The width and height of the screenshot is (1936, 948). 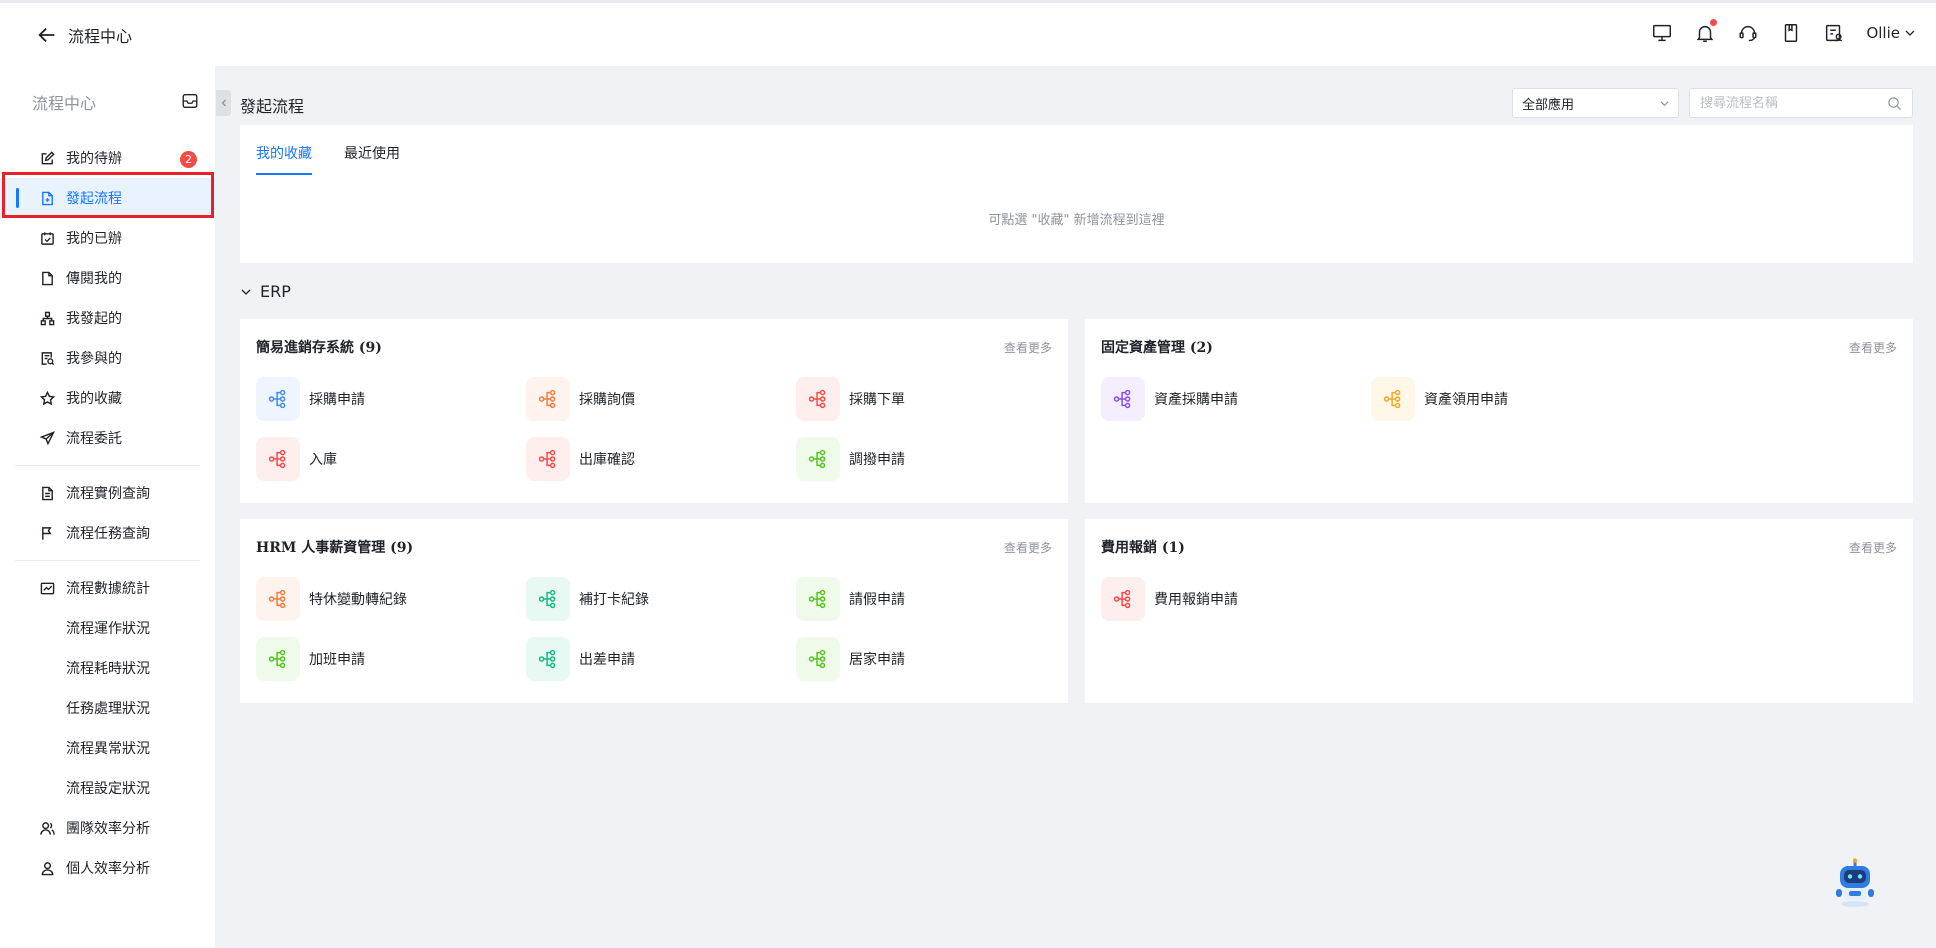 What do you see at coordinates (607, 660) in the screenshot?
I see `process-label: 出差申請` at bounding box center [607, 660].